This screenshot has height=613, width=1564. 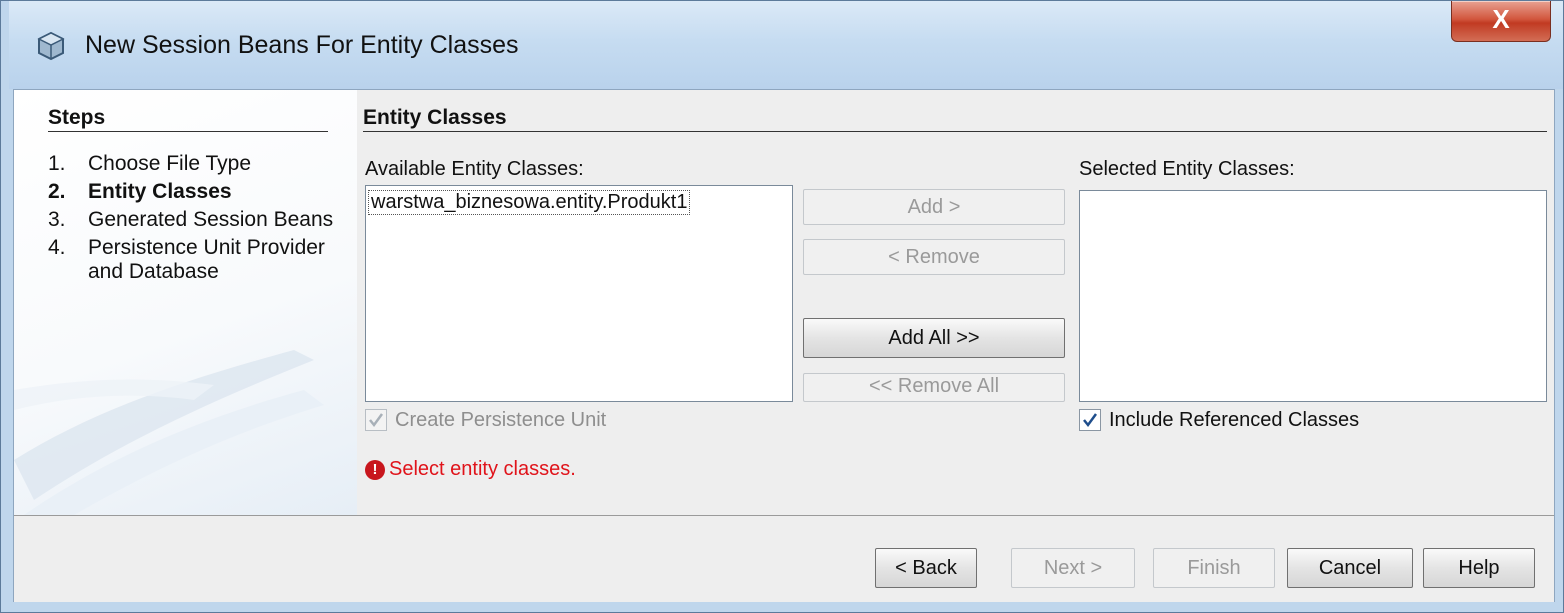 I want to click on step-item: 1. Choose File Type, so click(x=198, y=164).